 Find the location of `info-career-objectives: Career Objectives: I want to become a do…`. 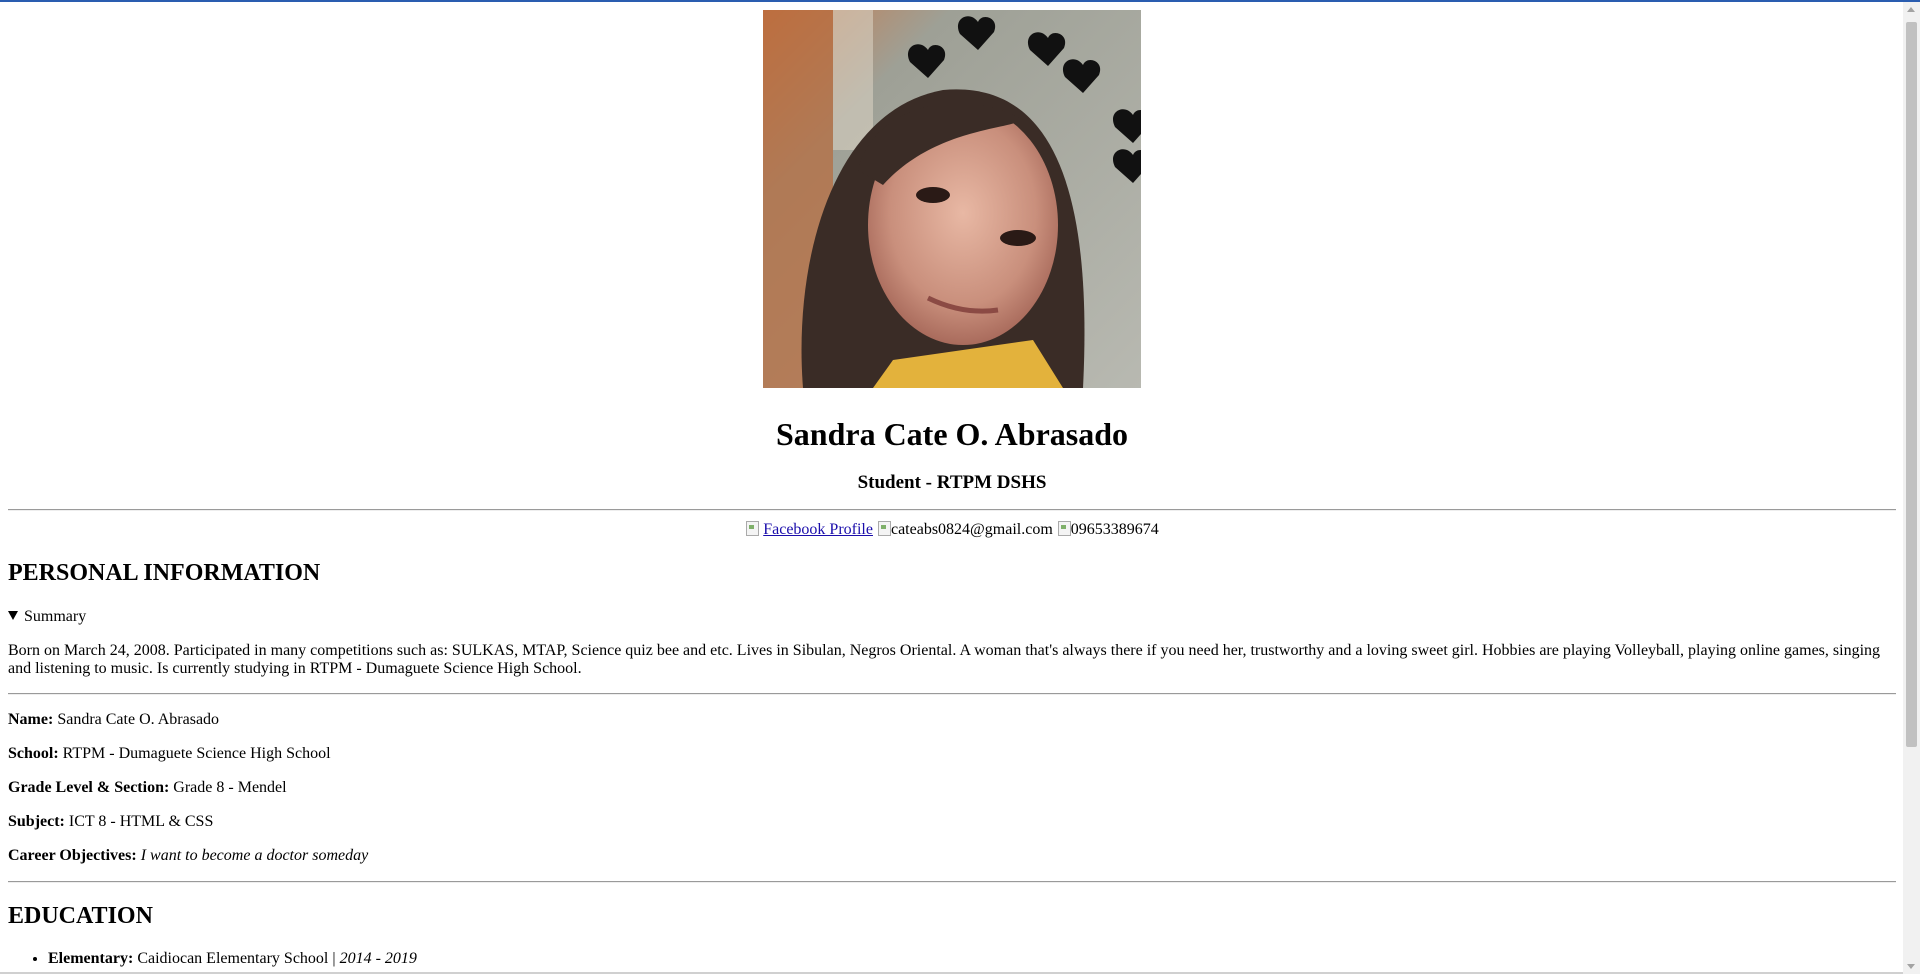

info-career-objectives: Career Objectives: I want to become a do… is located at coordinates (188, 856).